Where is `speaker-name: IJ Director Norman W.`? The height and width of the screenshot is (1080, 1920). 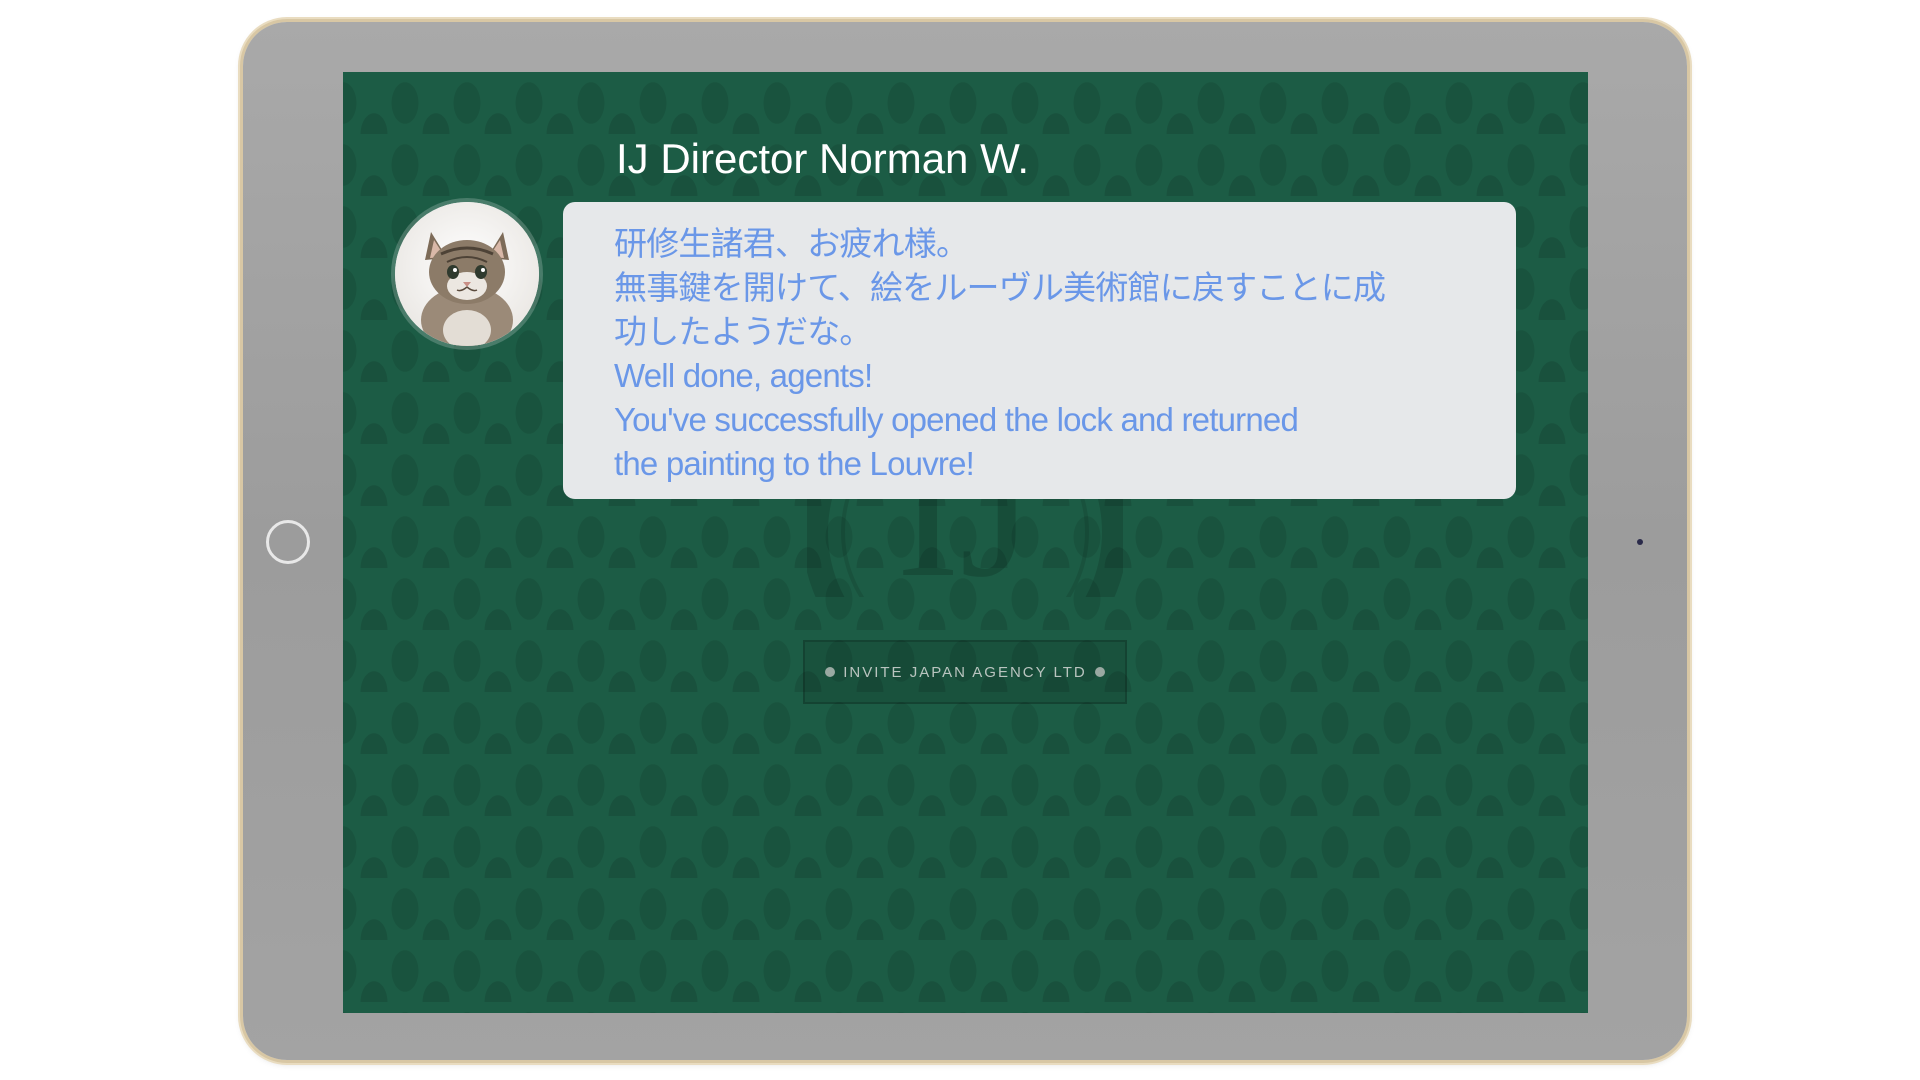 speaker-name: IJ Director Norman W. is located at coordinates (823, 158).